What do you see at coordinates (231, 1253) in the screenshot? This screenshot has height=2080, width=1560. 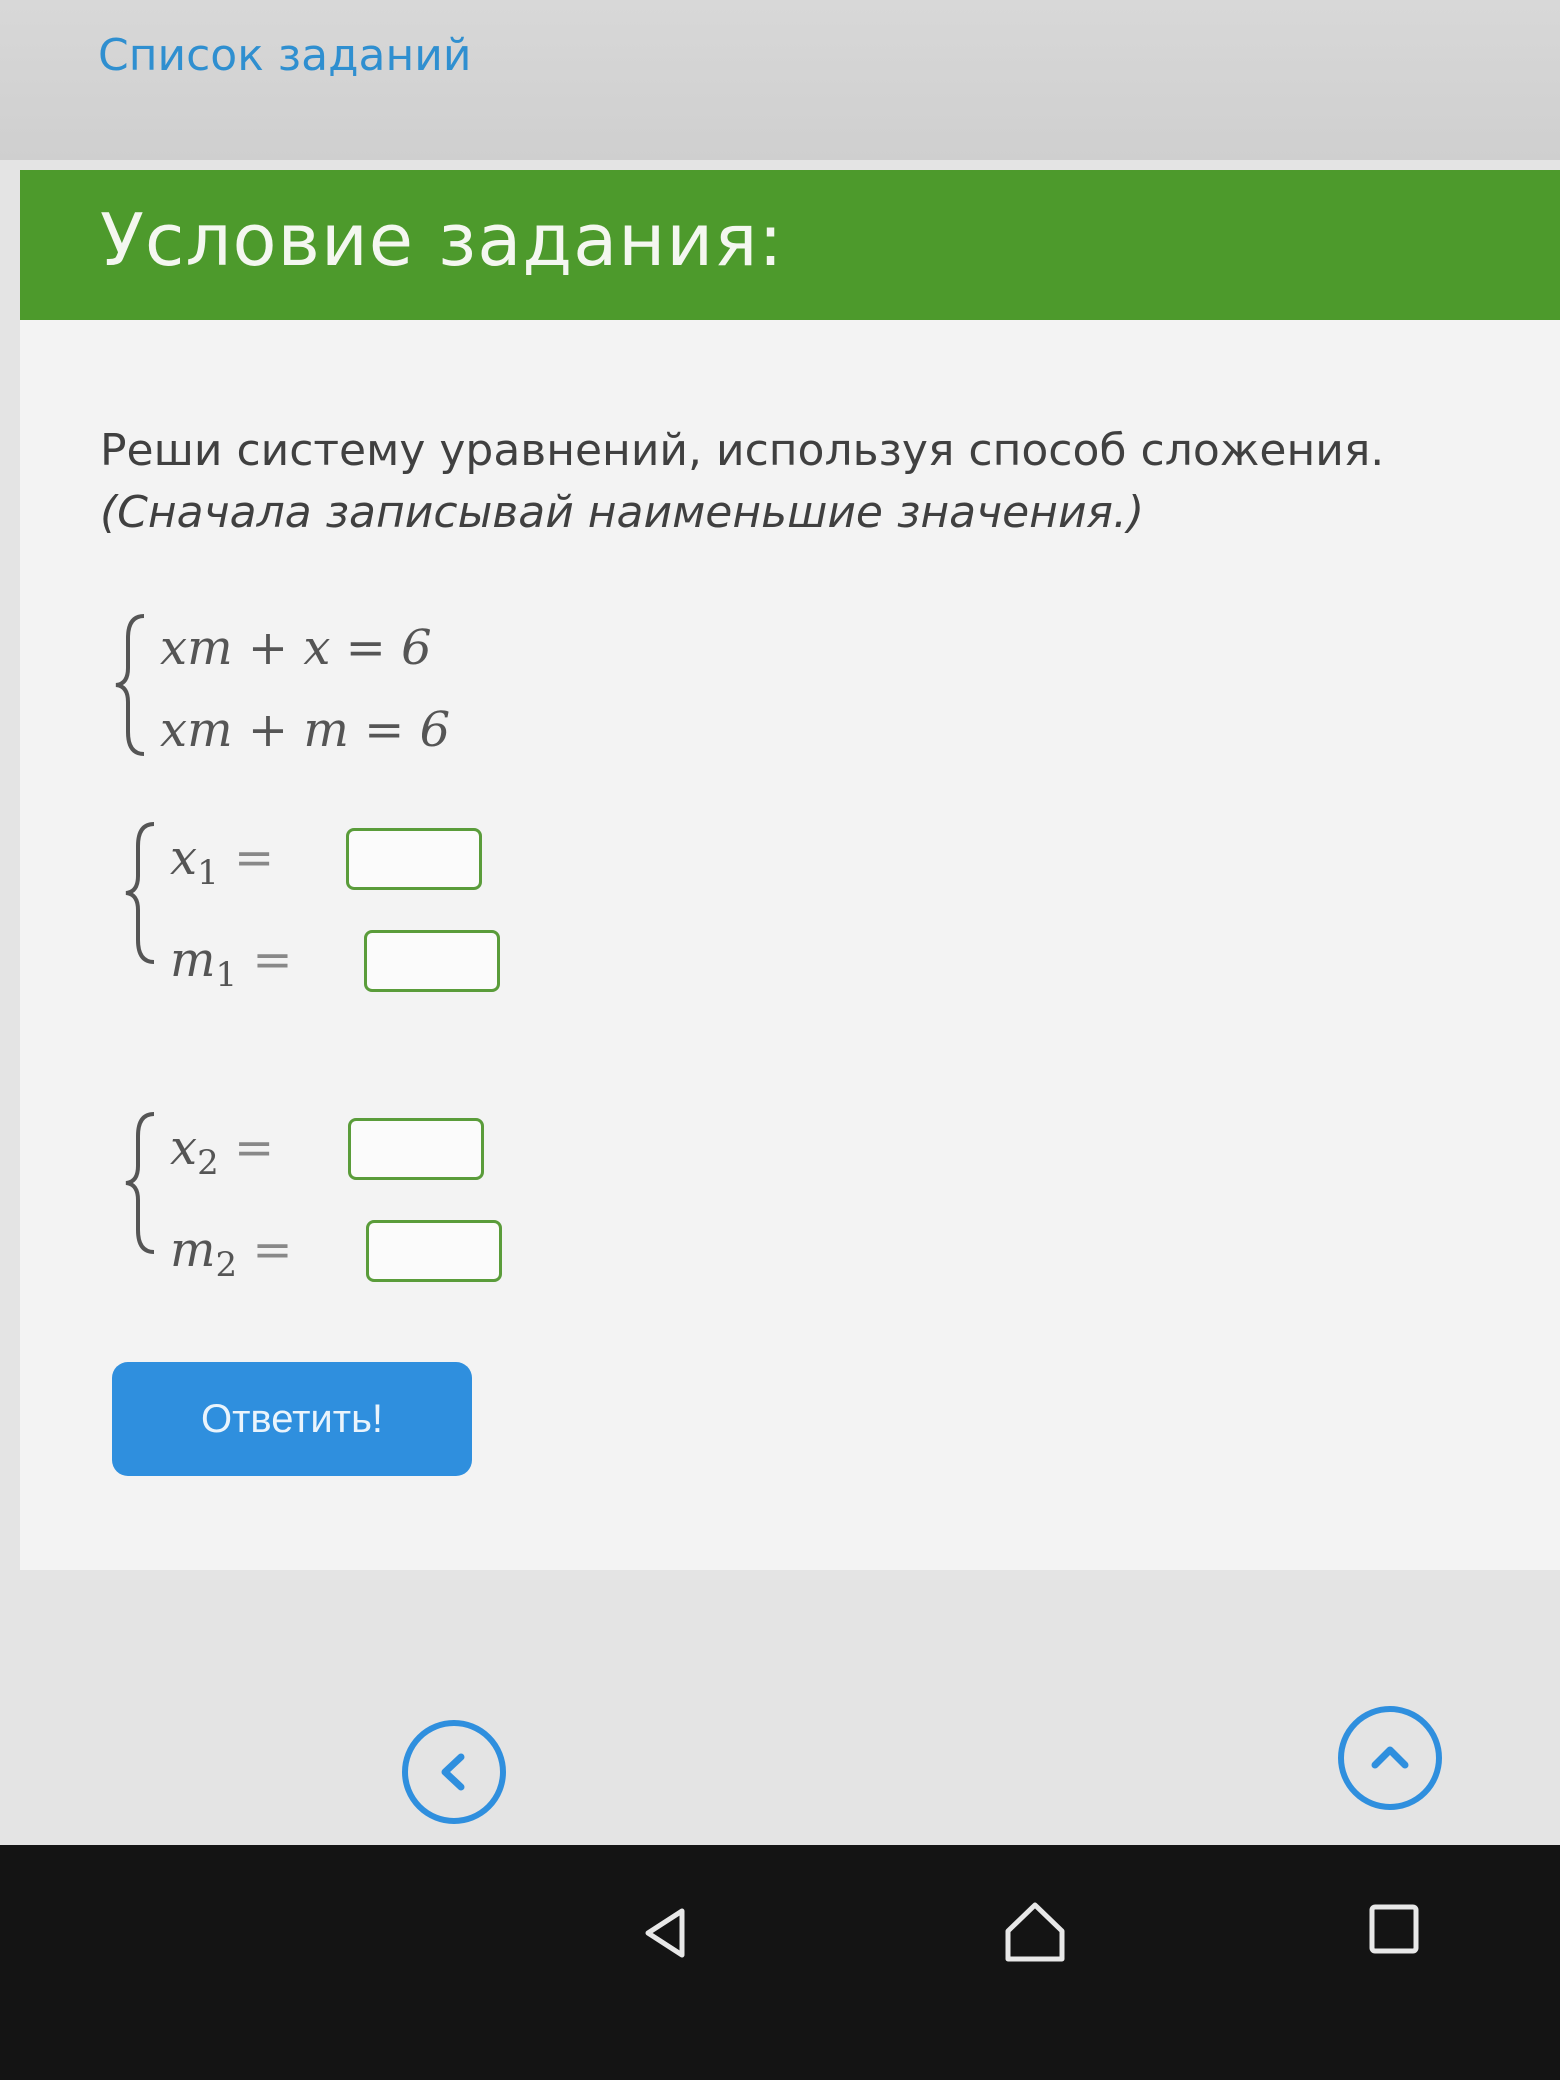 I see `m2-label: m2 =` at bounding box center [231, 1253].